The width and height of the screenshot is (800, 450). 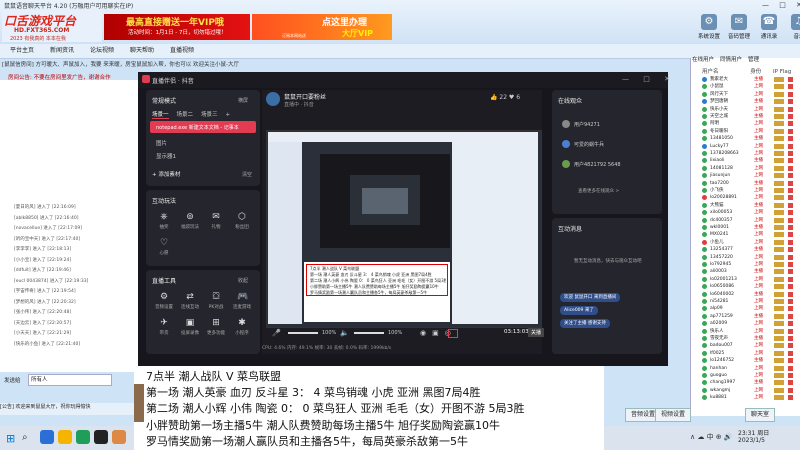 I want to click on mode-label: 常规模式, so click(x=164, y=100).